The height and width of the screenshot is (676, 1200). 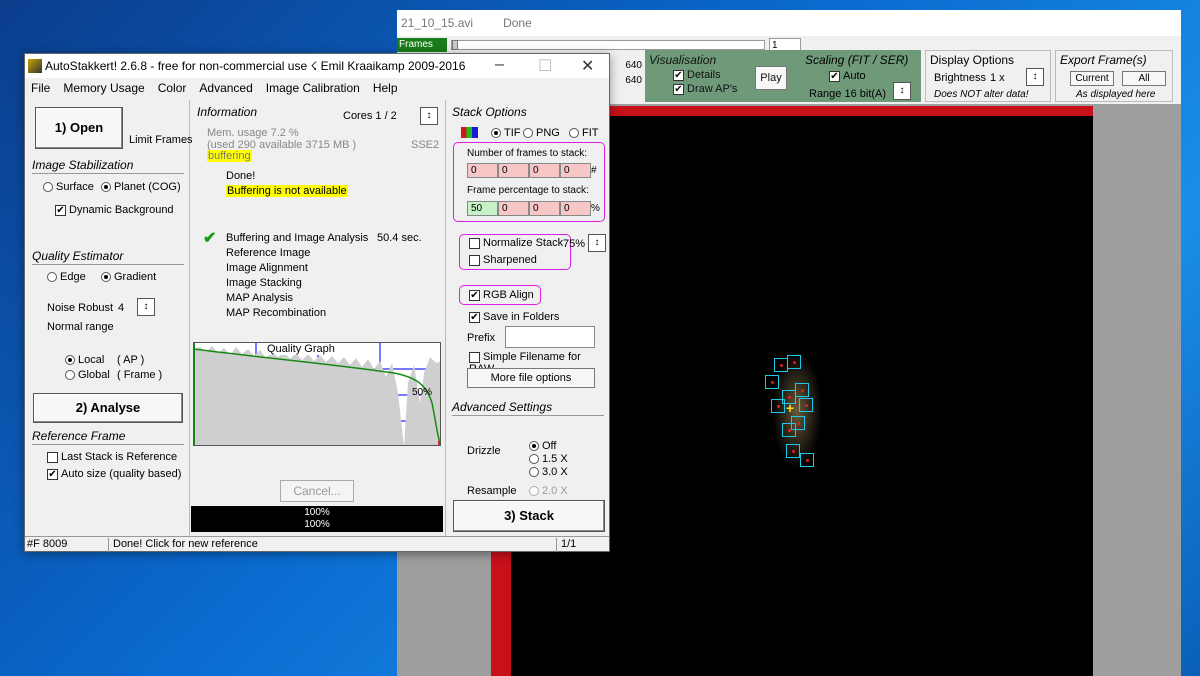 I want to click on analyse-button: 2) Analyse, so click(x=108, y=408).